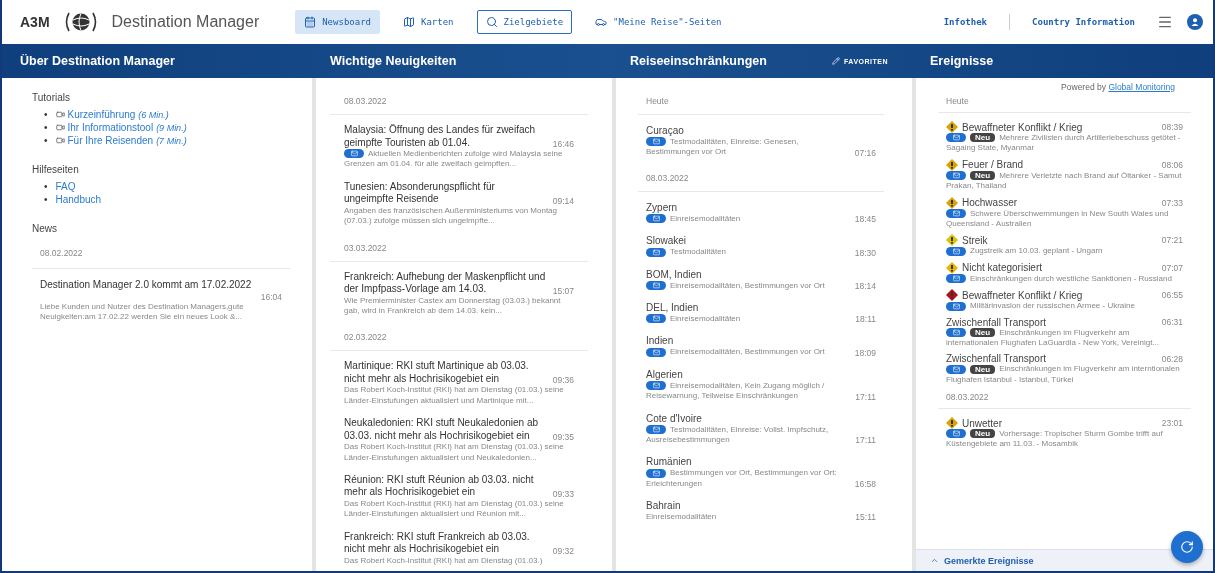 The width and height of the screenshot is (1215, 573). I want to click on country-name: DEL, Indien, so click(673, 307).